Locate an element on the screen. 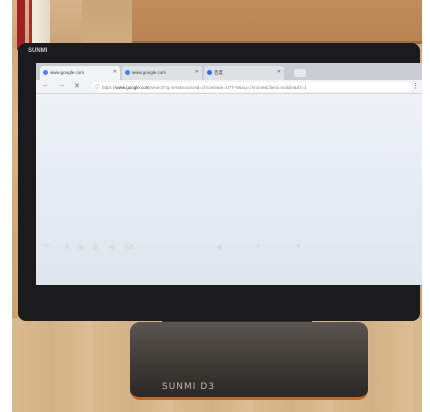 The width and height of the screenshot is (430, 412). home-icon: ● is located at coordinates (258, 246).